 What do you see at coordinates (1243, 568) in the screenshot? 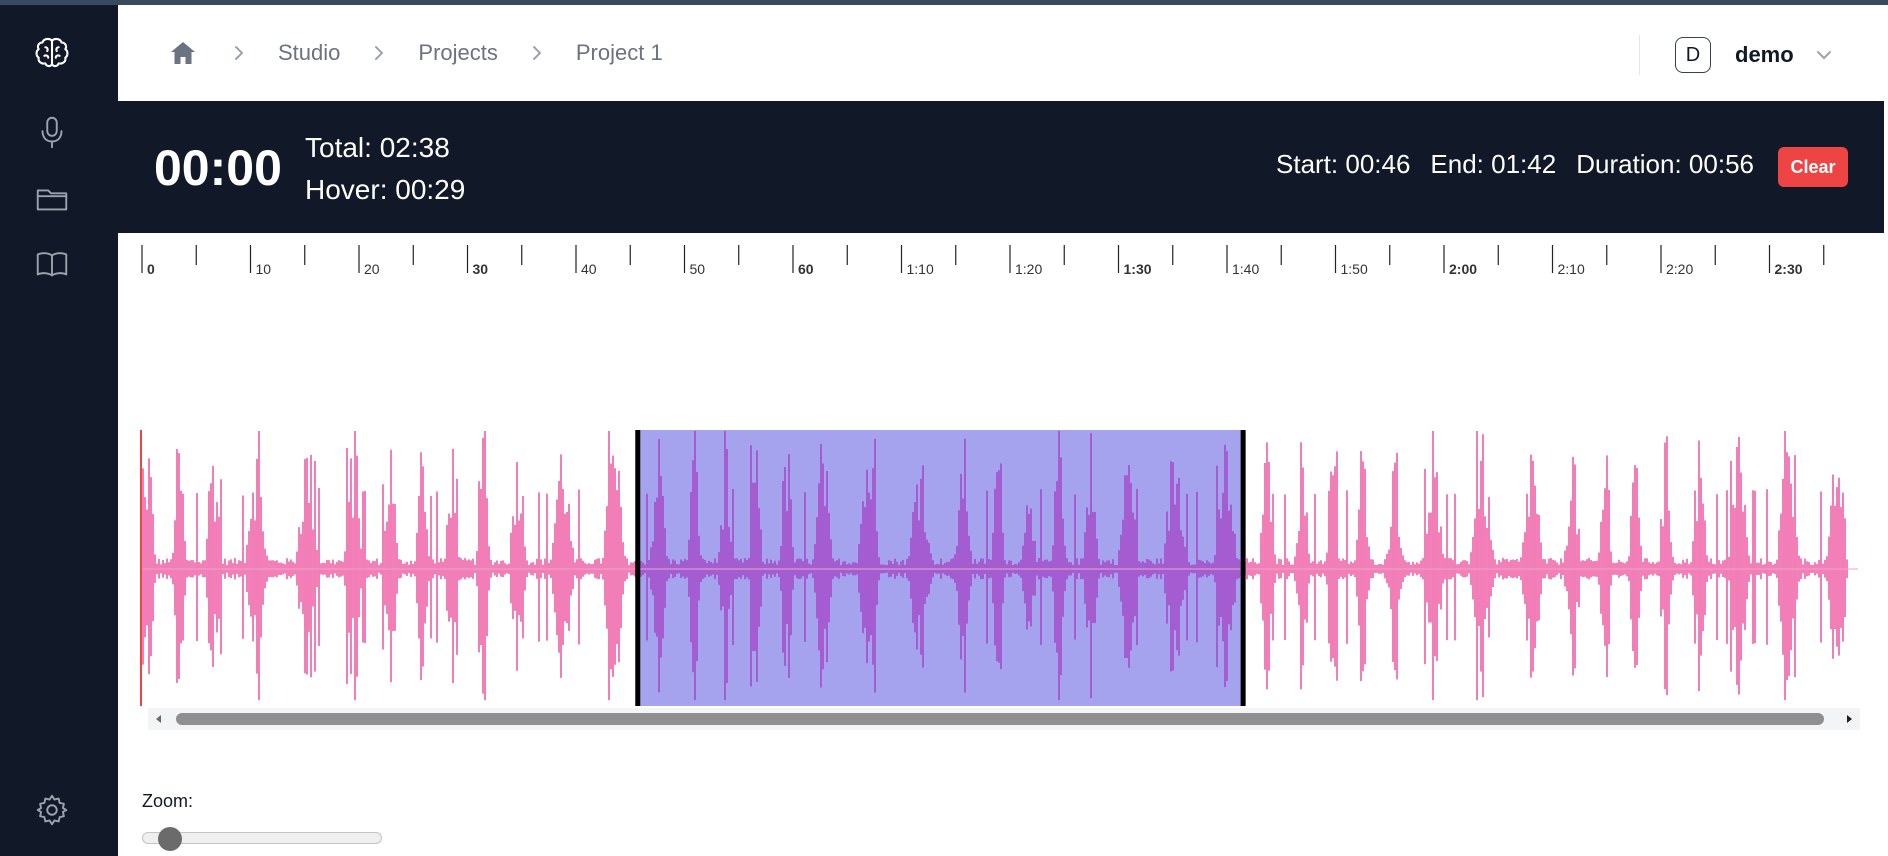
I see `selection-end-handle` at bounding box center [1243, 568].